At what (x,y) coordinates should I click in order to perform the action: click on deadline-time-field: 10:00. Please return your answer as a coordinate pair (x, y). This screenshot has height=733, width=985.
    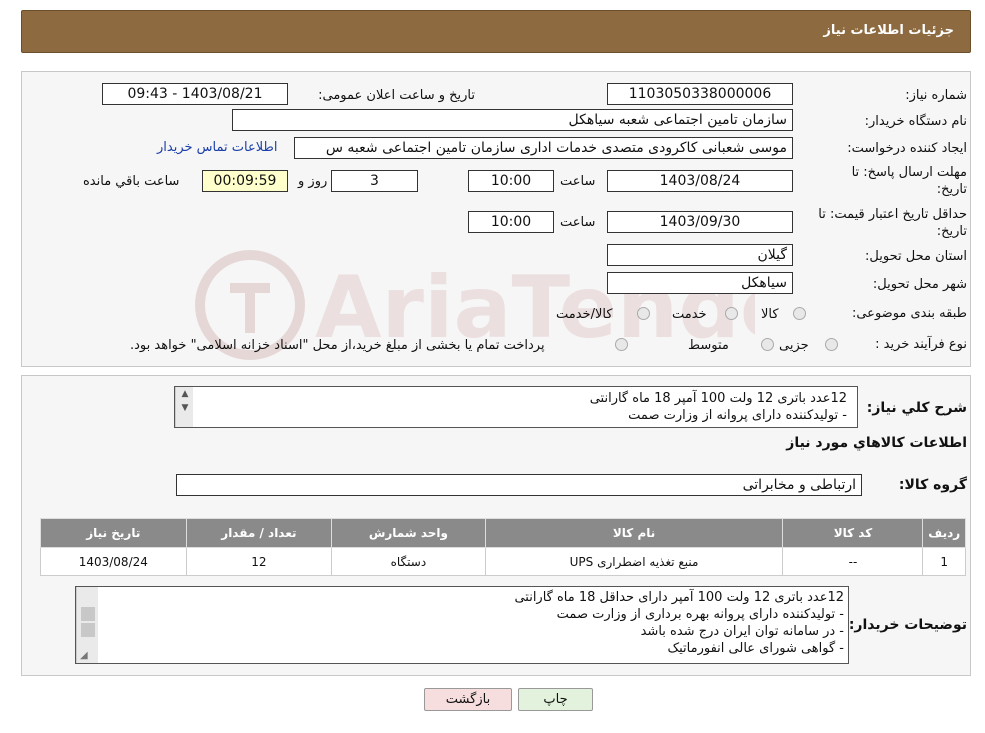
    Looking at the image, I should click on (511, 181).